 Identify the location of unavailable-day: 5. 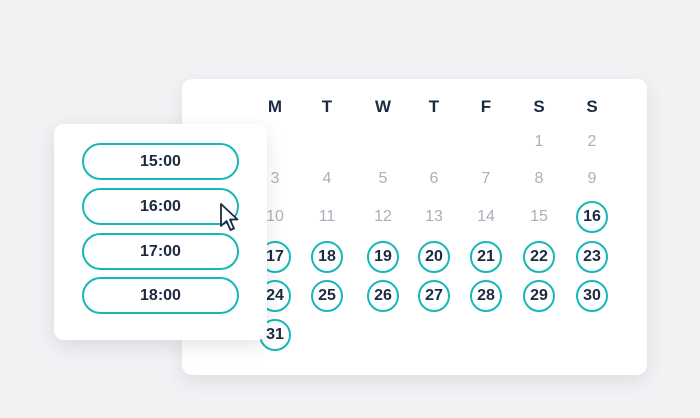
(383, 178).